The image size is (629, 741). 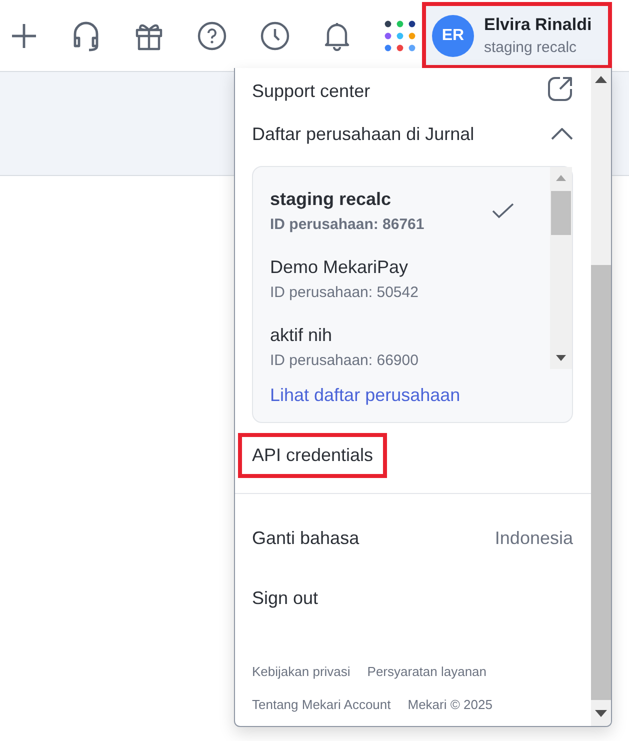 I want to click on clock-icon, so click(x=275, y=35).